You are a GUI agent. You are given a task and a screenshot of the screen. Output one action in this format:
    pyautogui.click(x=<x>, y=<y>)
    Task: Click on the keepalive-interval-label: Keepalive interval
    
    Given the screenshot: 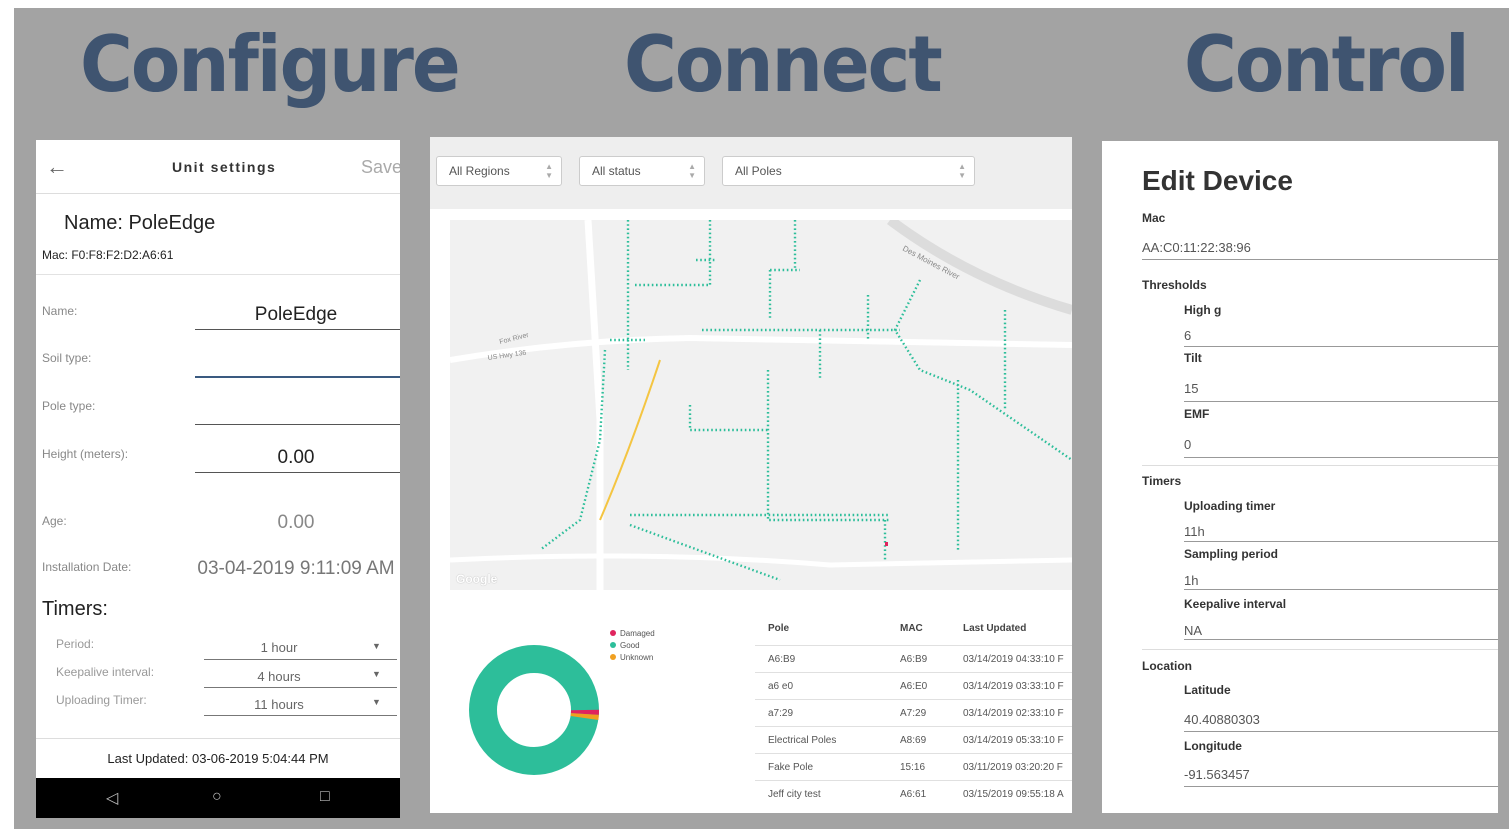 What is the action you would take?
    pyautogui.click(x=1235, y=604)
    